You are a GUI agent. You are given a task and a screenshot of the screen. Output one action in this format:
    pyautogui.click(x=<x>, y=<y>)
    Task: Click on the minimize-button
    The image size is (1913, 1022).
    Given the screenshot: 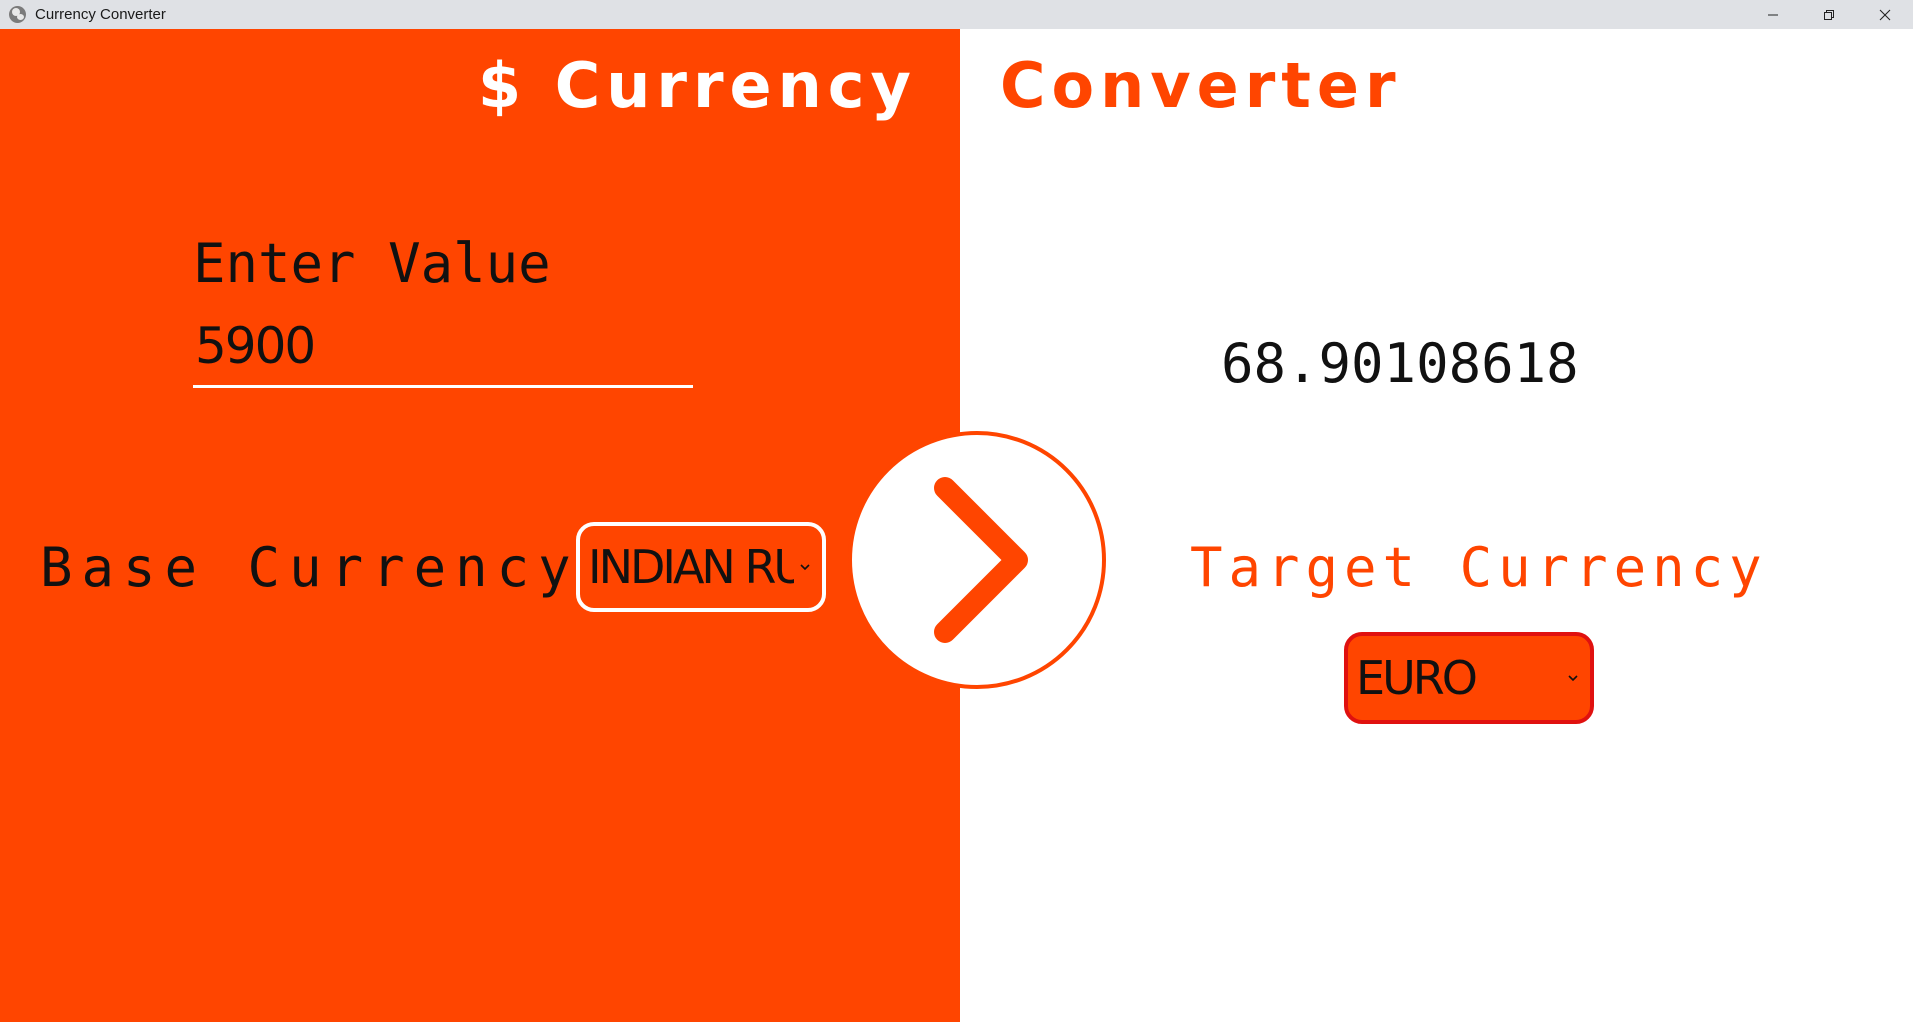 What is the action you would take?
    pyautogui.click(x=1773, y=14)
    